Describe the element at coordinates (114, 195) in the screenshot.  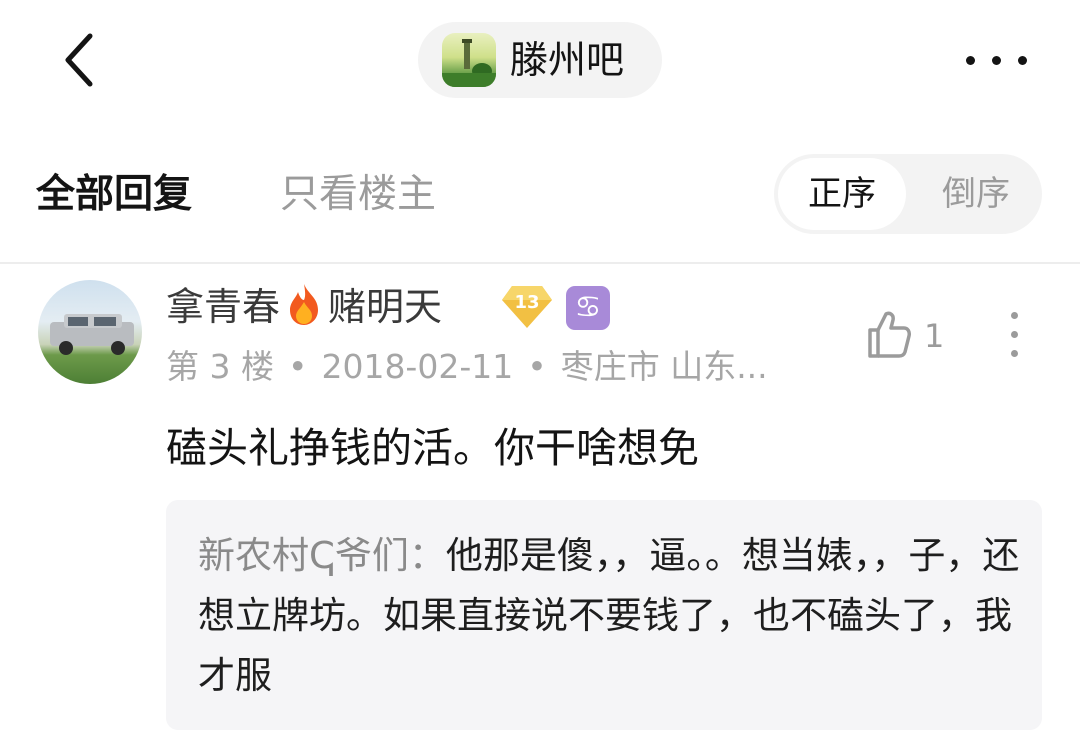
I see `tab-all-replies: 全部回复` at that location.